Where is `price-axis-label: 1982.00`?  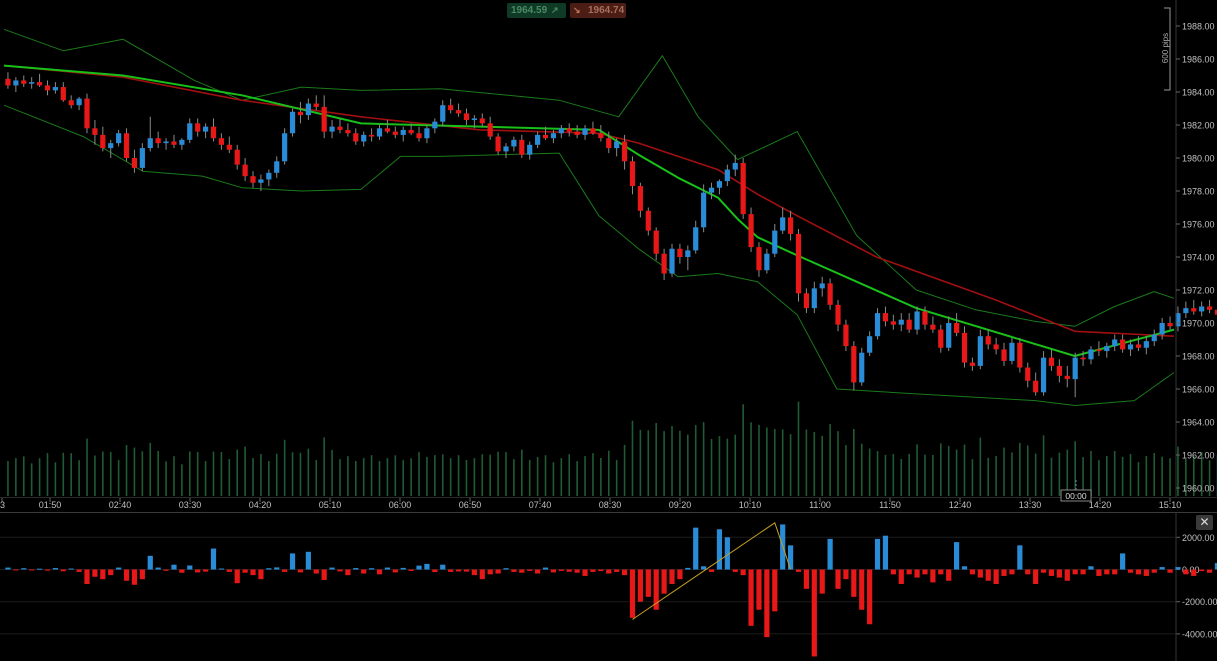 price-axis-label: 1982.00 is located at coordinates (1198, 126).